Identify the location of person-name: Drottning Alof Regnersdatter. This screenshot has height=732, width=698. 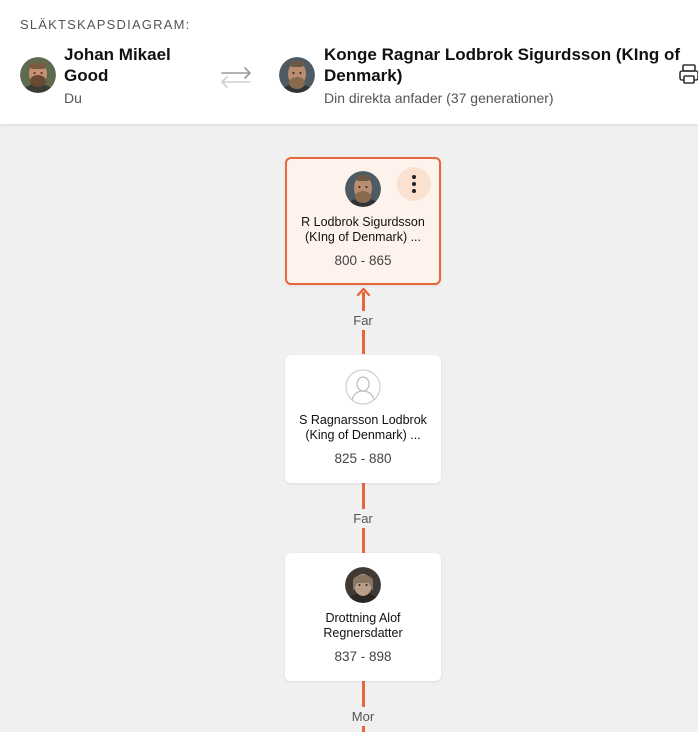
(363, 625).